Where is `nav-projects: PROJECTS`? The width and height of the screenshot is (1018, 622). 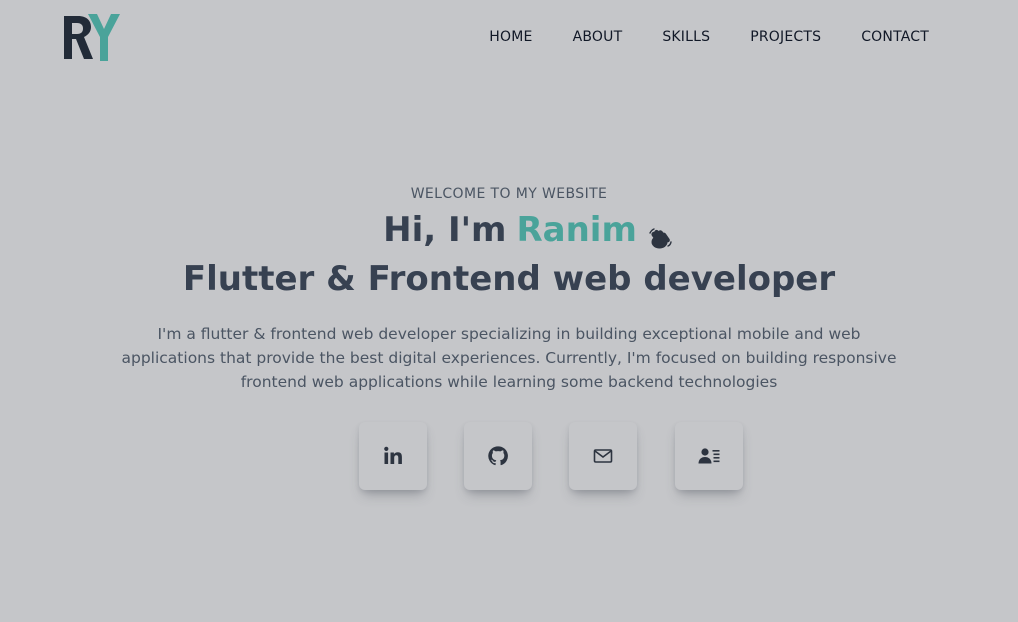
nav-projects: PROJECTS is located at coordinates (785, 37).